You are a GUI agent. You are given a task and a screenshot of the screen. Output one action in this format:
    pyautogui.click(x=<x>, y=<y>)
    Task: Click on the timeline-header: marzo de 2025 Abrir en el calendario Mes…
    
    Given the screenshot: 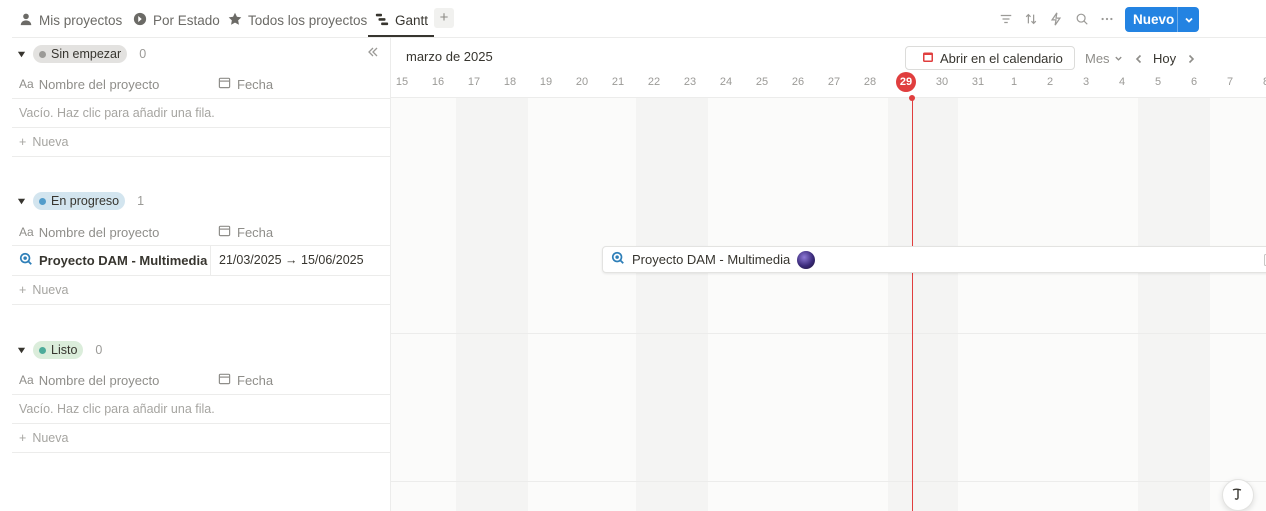 What is the action you would take?
    pyautogui.click(x=828, y=68)
    